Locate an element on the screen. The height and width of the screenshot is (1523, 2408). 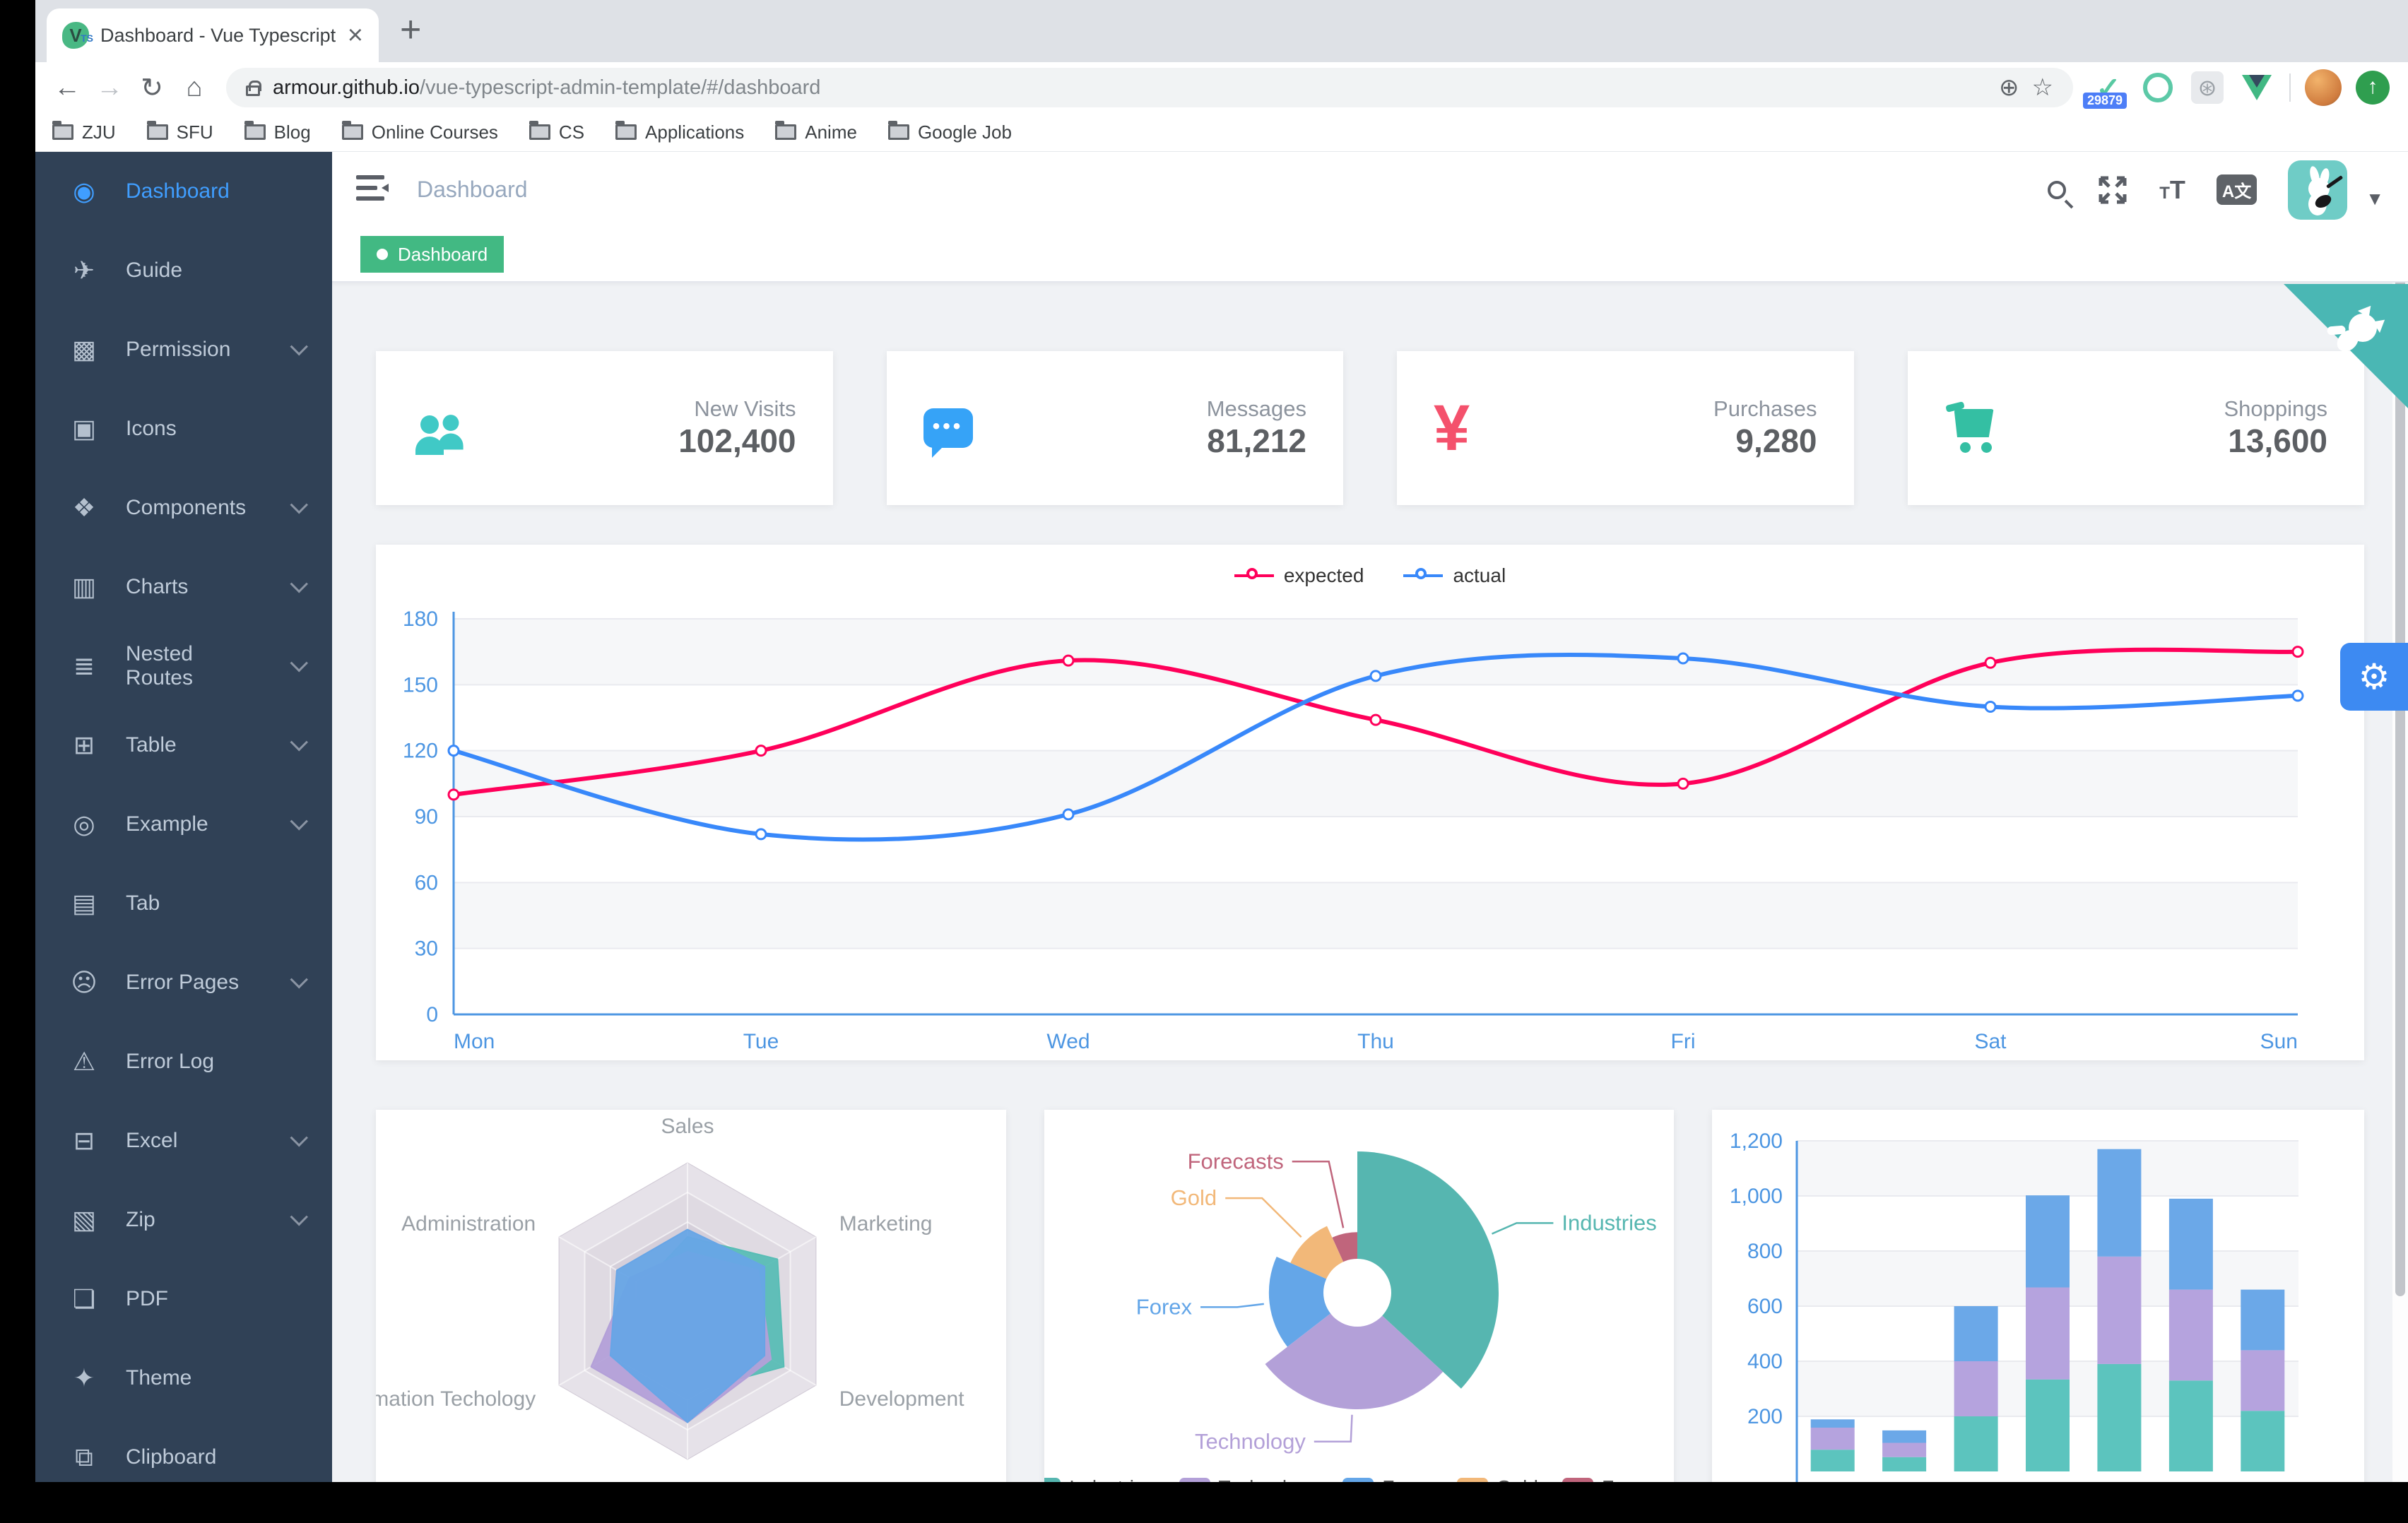
svg-text: Forex is located at coordinates (1164, 1306).